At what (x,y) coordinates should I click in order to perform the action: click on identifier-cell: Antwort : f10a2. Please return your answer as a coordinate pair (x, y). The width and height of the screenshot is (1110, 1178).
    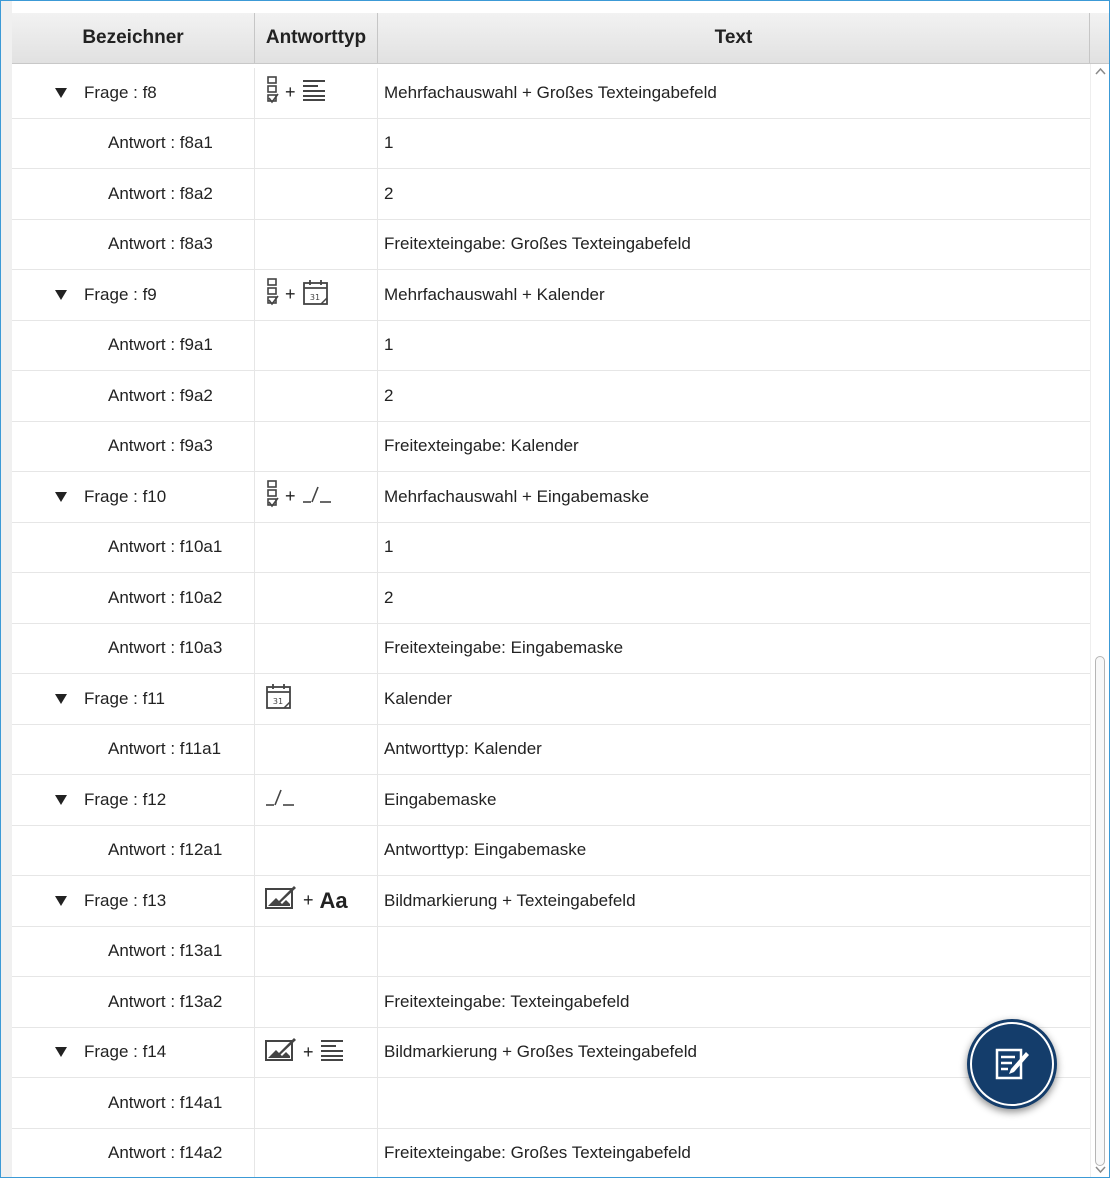
    Looking at the image, I should click on (133, 598).